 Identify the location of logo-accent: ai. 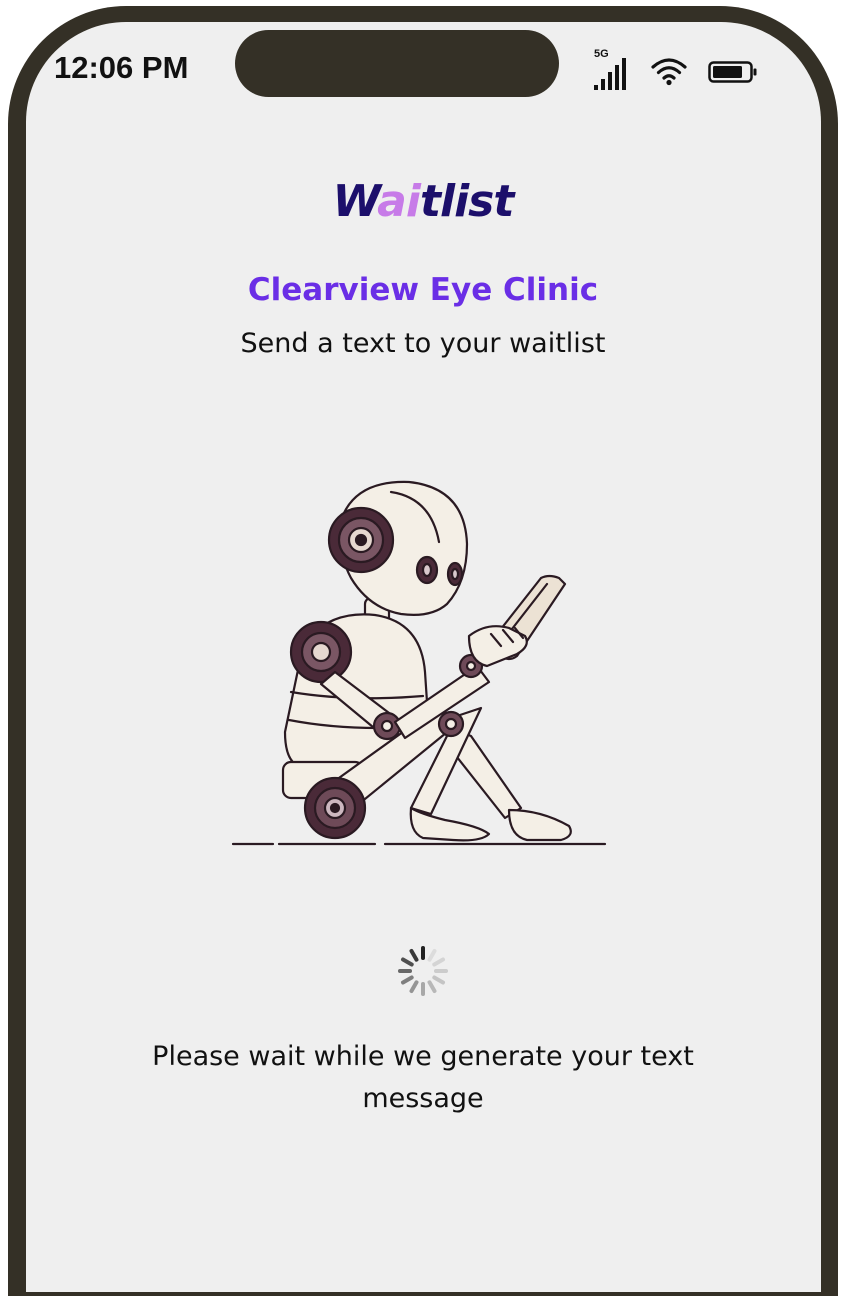
(399, 201).